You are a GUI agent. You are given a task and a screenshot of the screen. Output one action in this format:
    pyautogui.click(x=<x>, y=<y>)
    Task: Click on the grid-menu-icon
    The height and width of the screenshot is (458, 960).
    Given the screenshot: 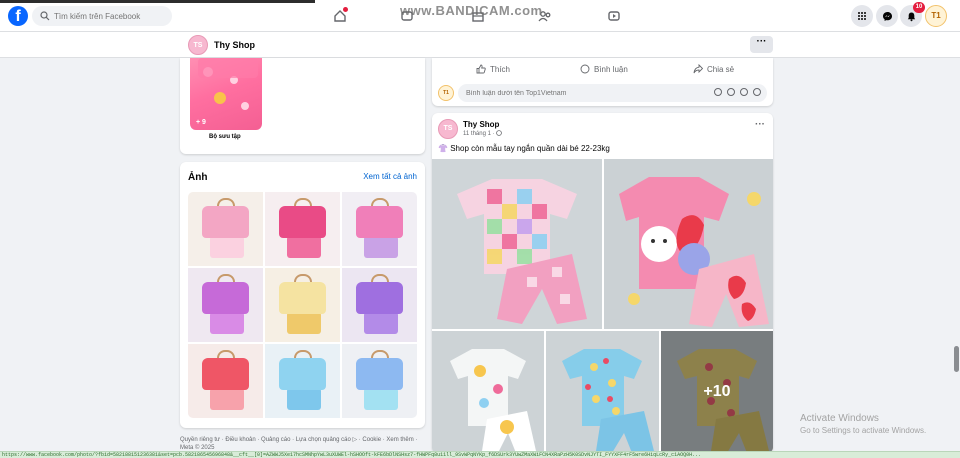 What is the action you would take?
    pyautogui.click(x=862, y=16)
    